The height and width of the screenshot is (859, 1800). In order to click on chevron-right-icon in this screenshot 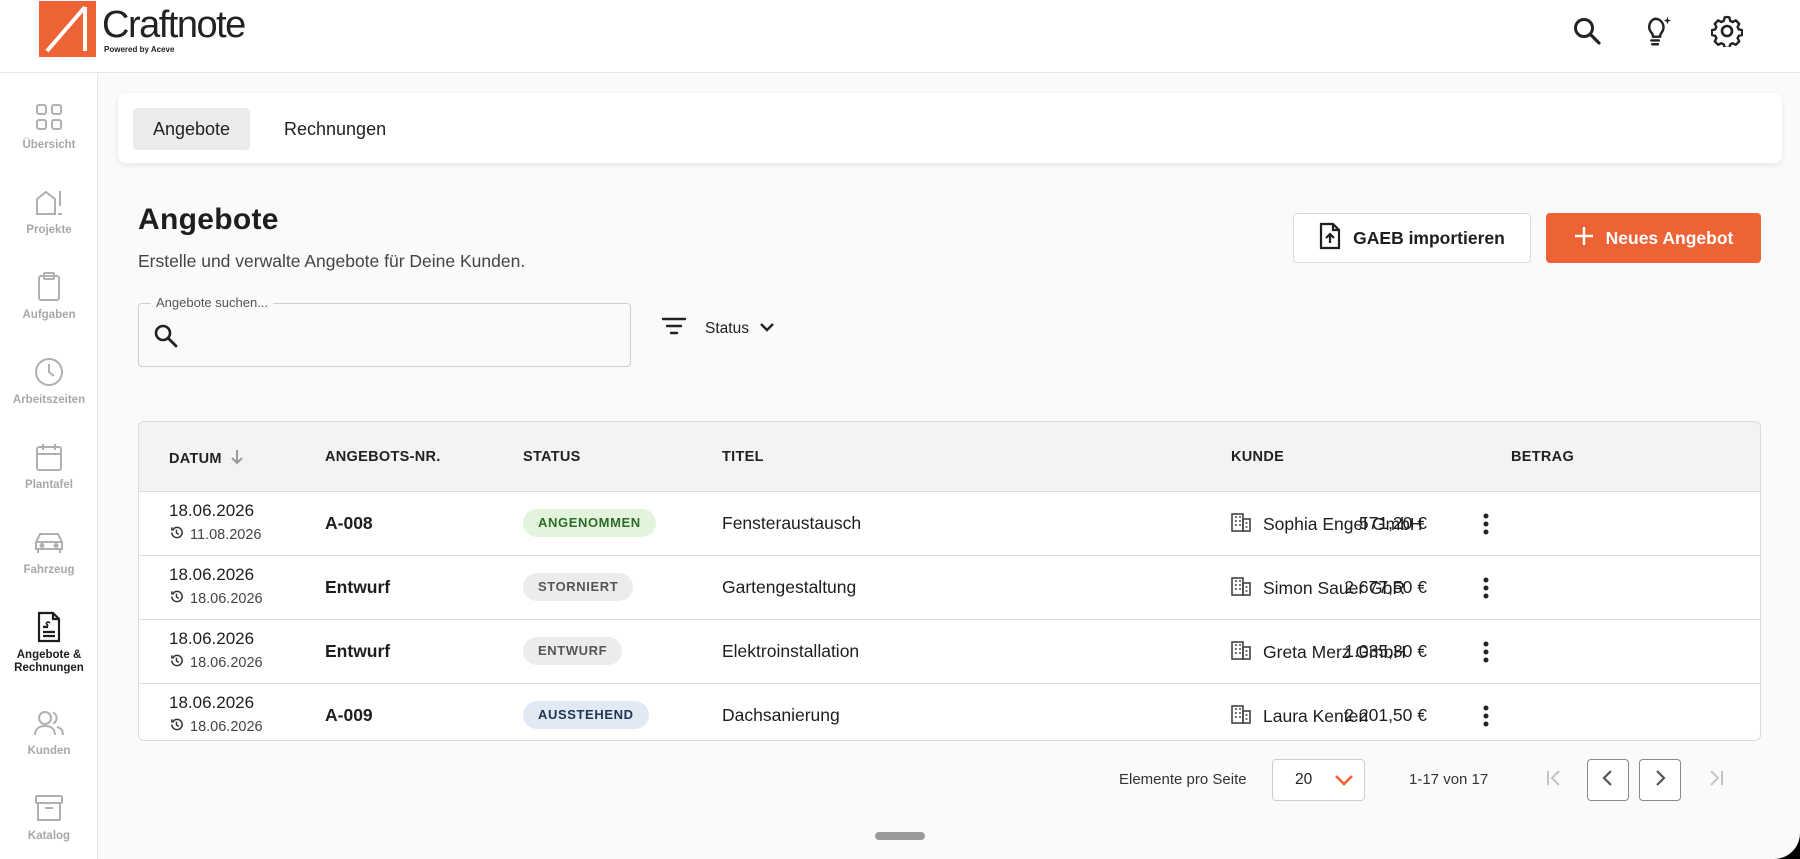, I will do `click(1660, 780)`.